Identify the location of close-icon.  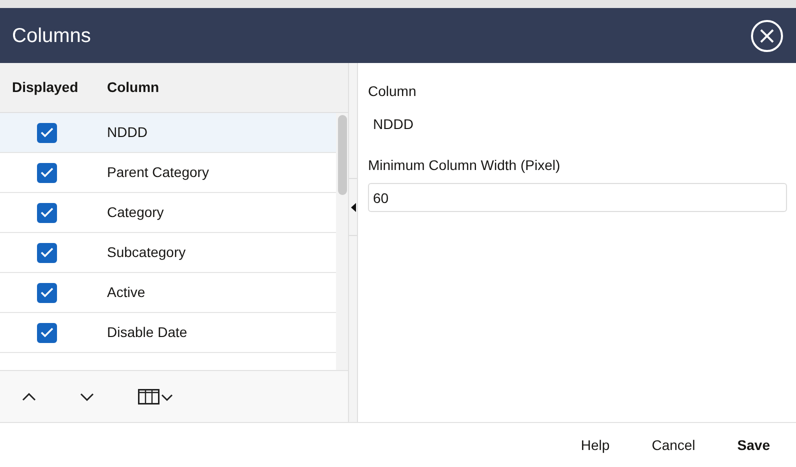
(767, 35).